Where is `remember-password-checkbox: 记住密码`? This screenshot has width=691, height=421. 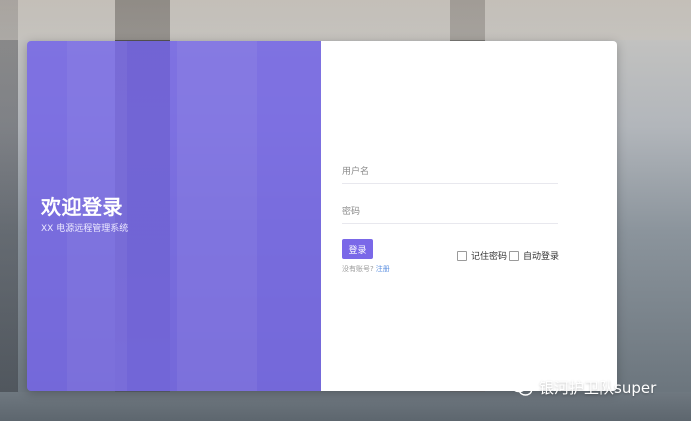
remember-password-checkbox: 记住密码 is located at coordinates (482, 255).